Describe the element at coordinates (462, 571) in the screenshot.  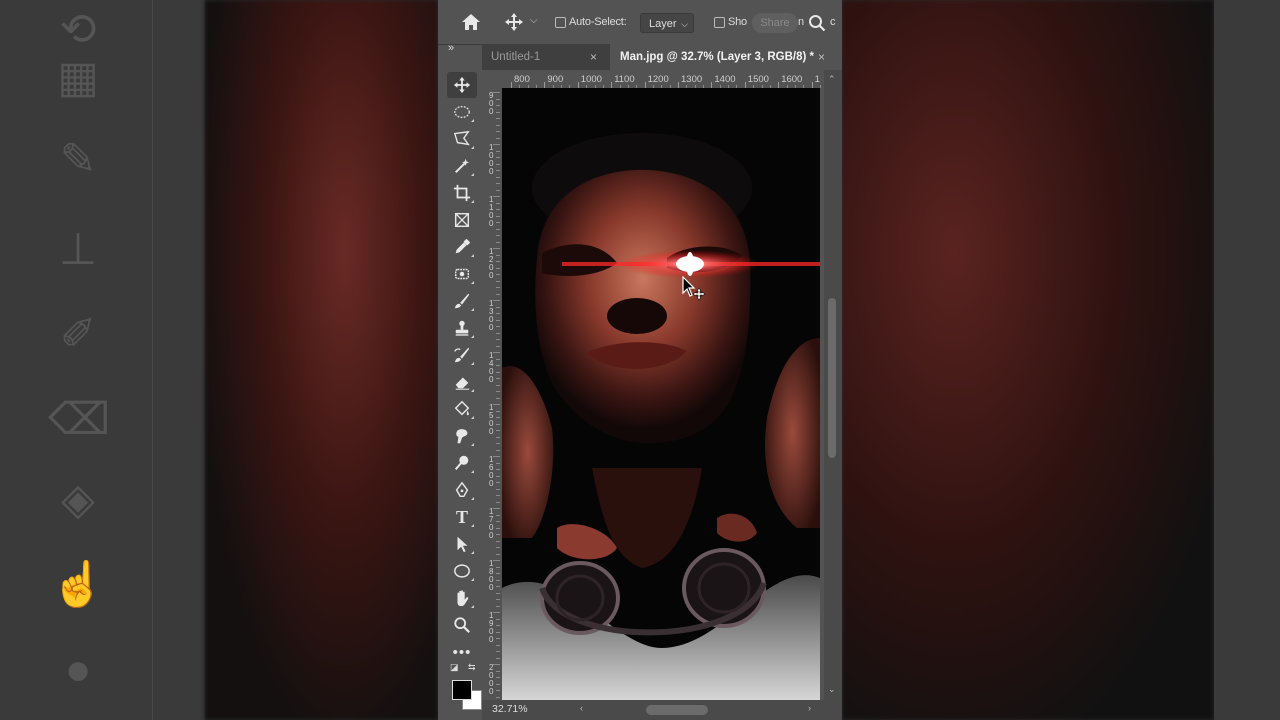
I see `ellipse-tool` at that location.